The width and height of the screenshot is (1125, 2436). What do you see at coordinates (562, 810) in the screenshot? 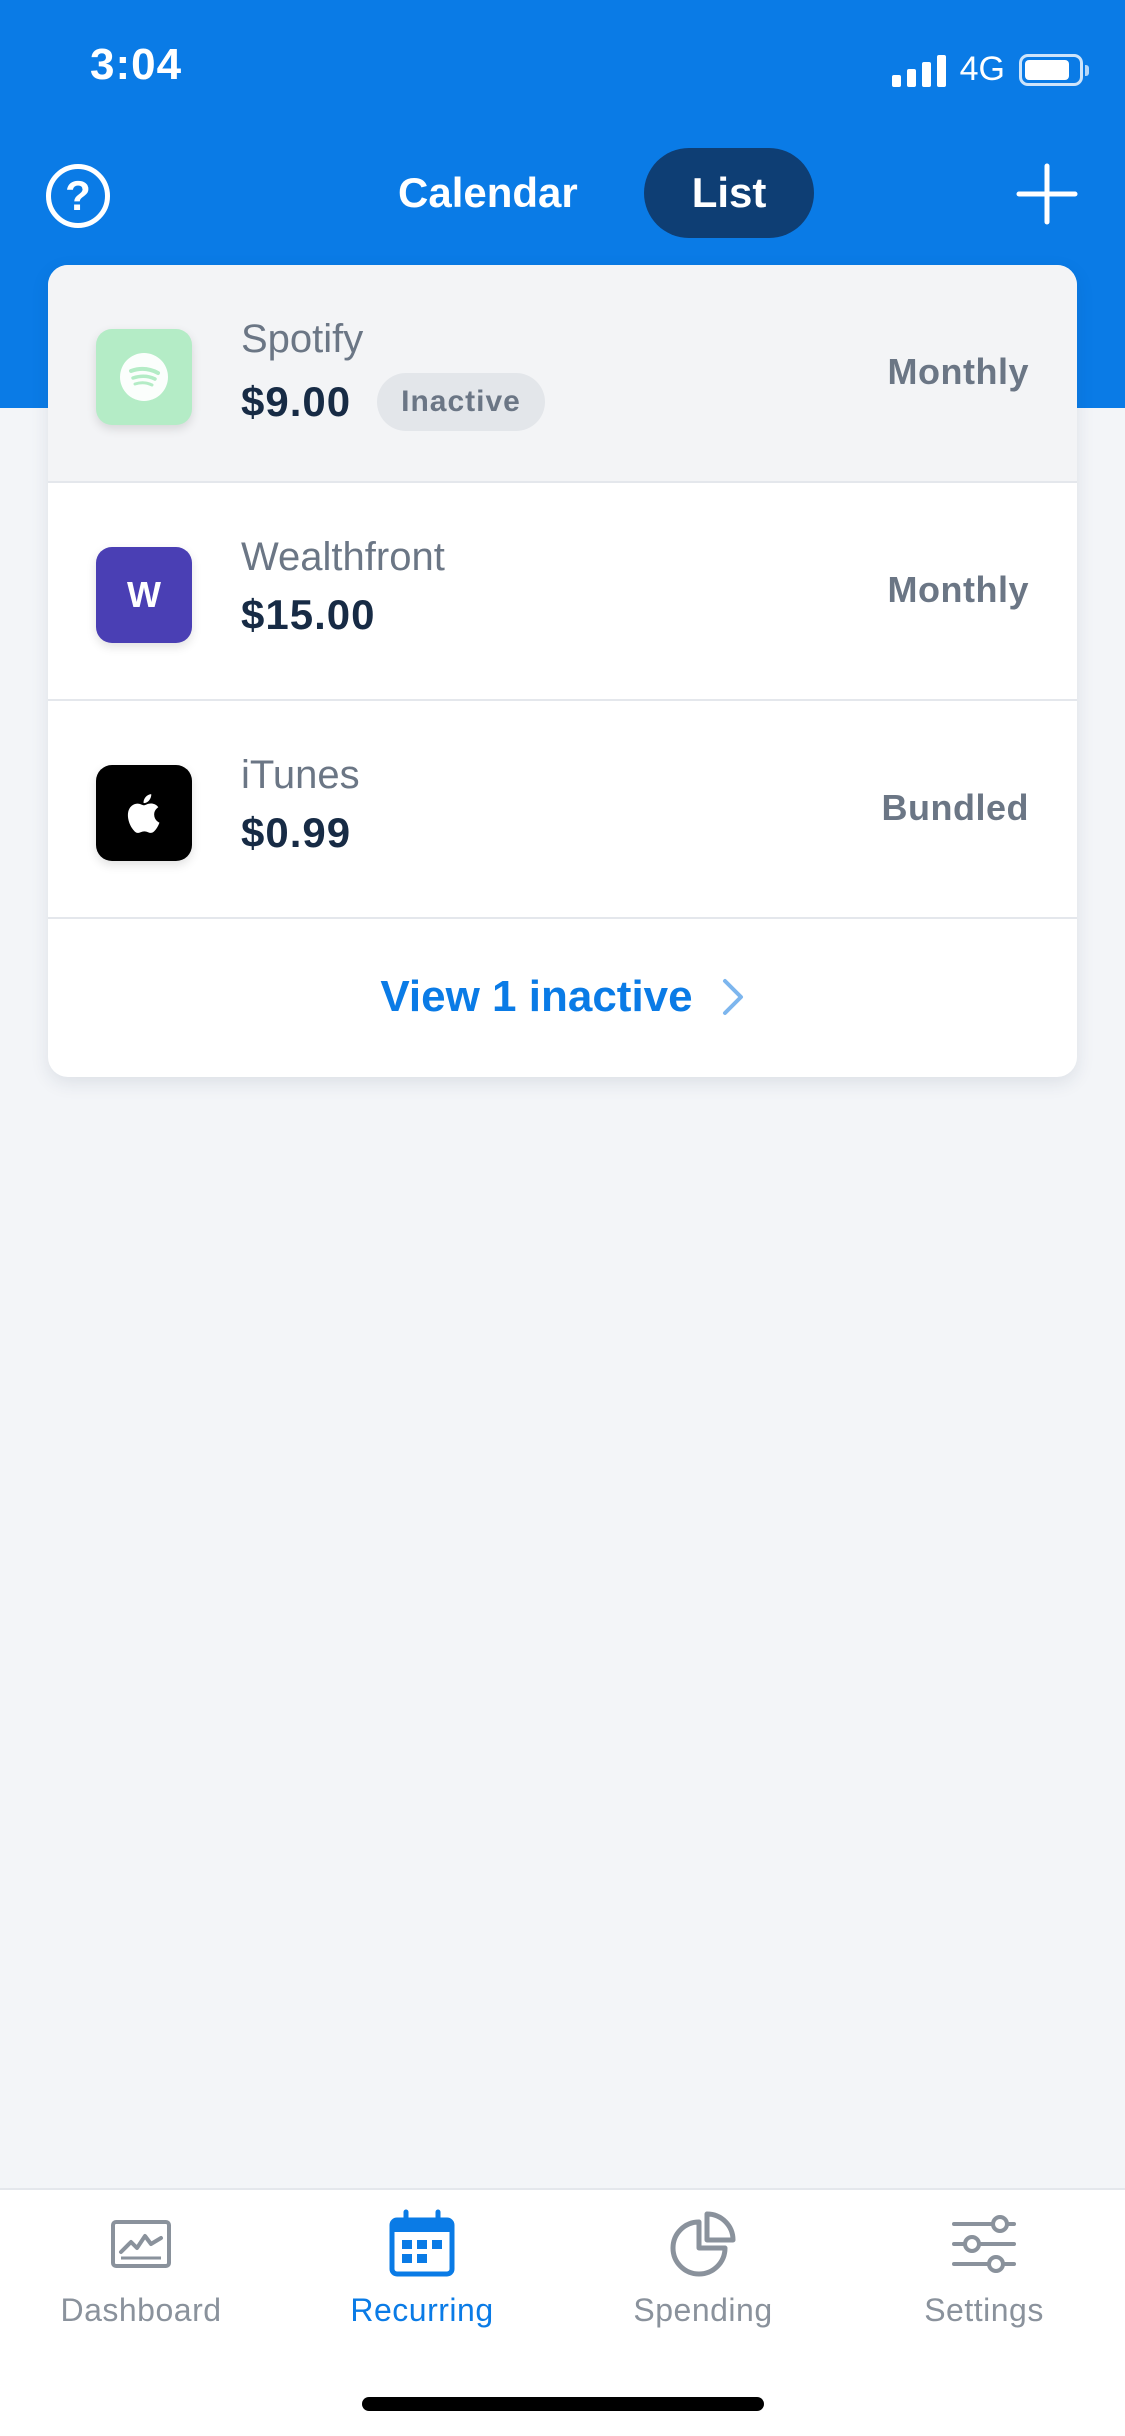
I see `subscription-row-itunes: iTunes $0.99 Bundled` at bounding box center [562, 810].